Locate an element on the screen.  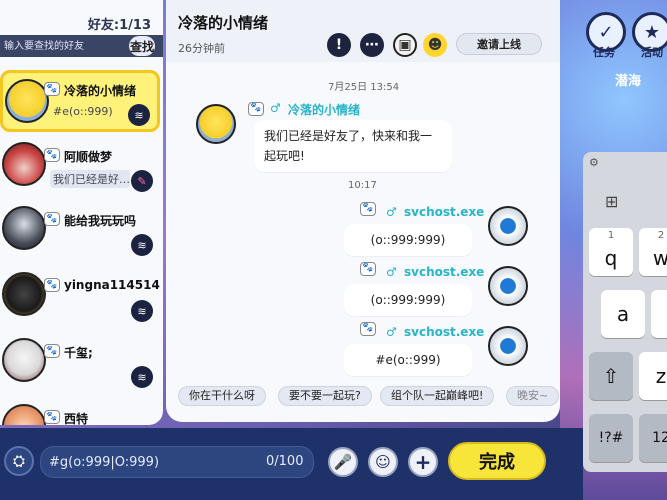
keyboard-key: a is located at coordinates (623, 314).